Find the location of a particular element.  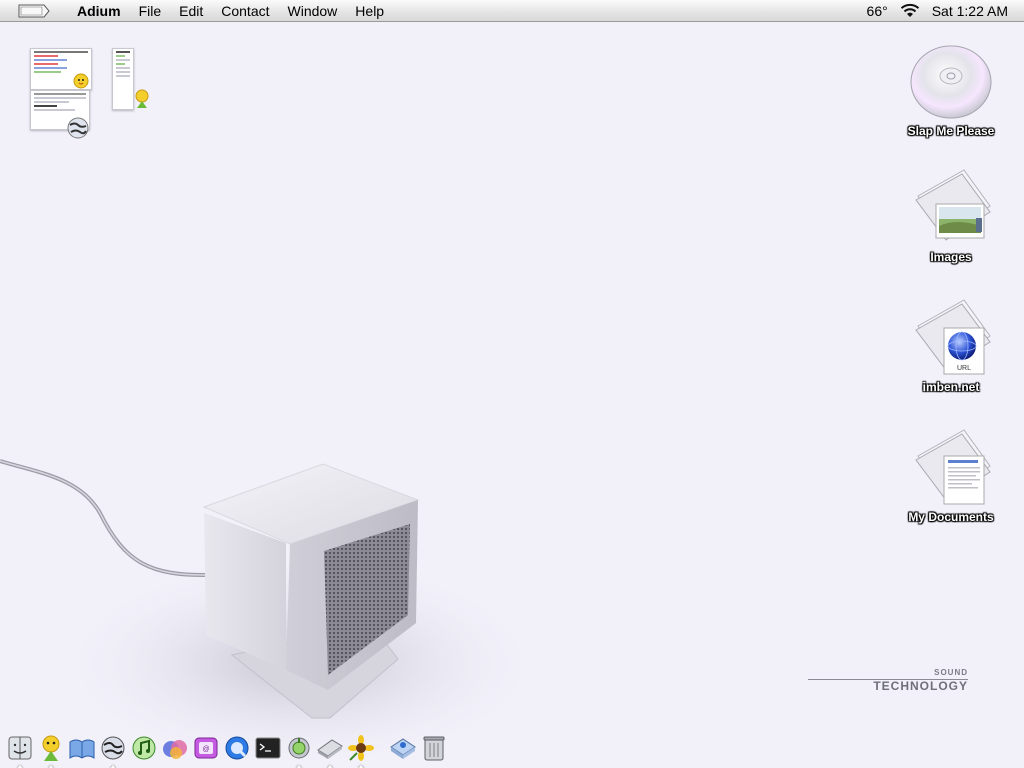

dock-sunflower is located at coordinates (361, 750).